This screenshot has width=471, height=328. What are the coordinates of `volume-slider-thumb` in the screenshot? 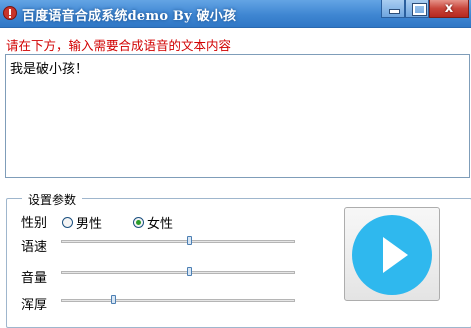 It's located at (189, 271).